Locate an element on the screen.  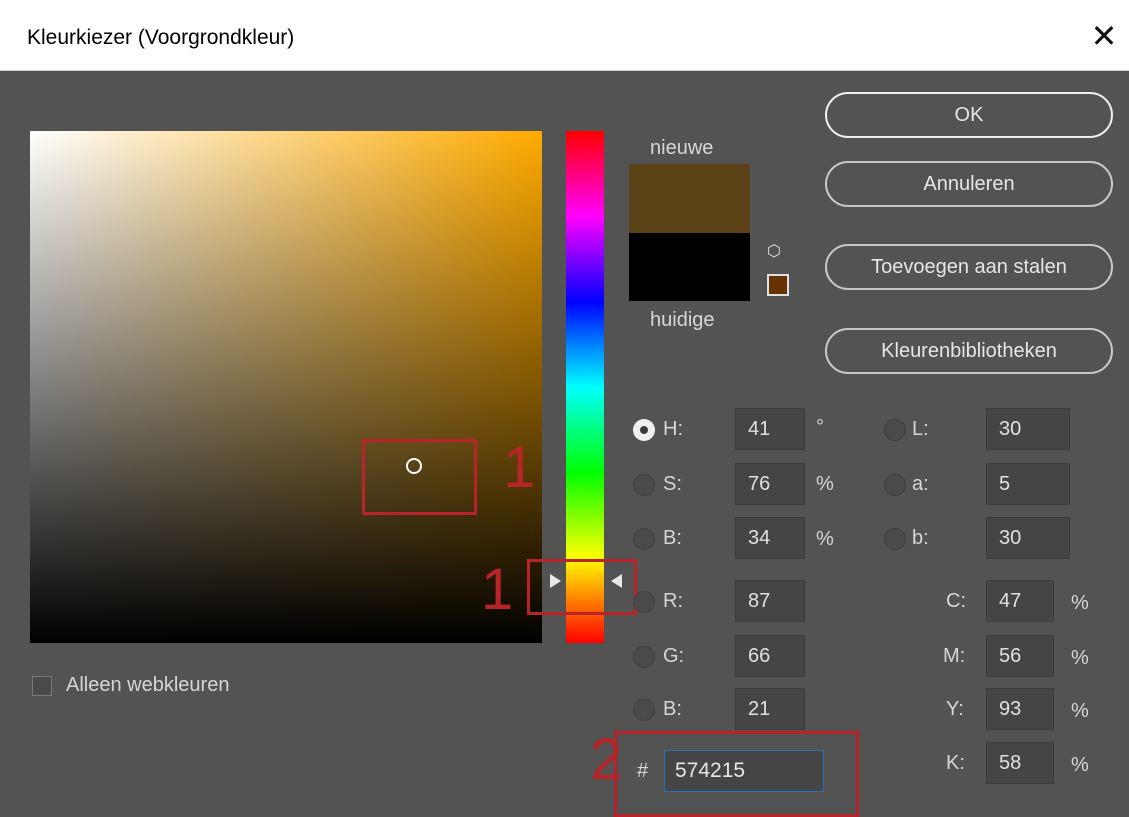
s-label: S: is located at coordinates (672, 484).